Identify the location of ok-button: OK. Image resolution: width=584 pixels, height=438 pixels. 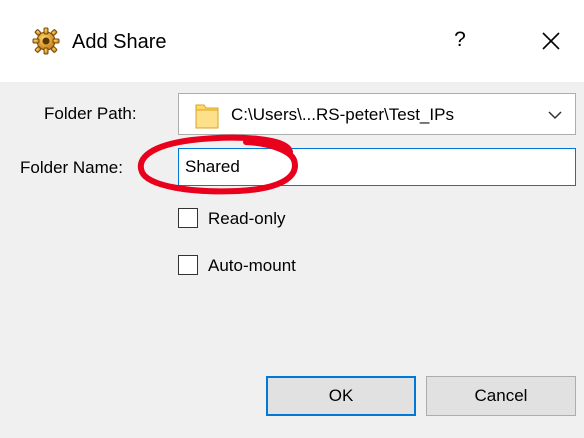
(341, 396).